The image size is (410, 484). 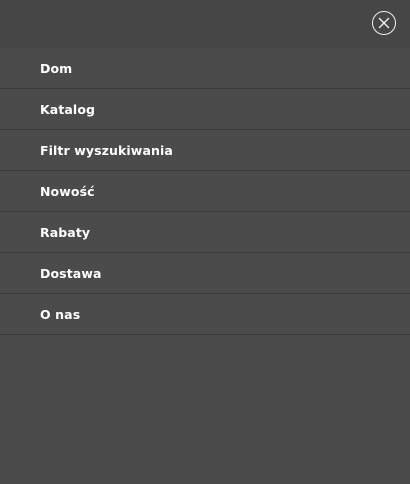 What do you see at coordinates (205, 109) in the screenshot?
I see `menu-item-katalog: Katalog` at bounding box center [205, 109].